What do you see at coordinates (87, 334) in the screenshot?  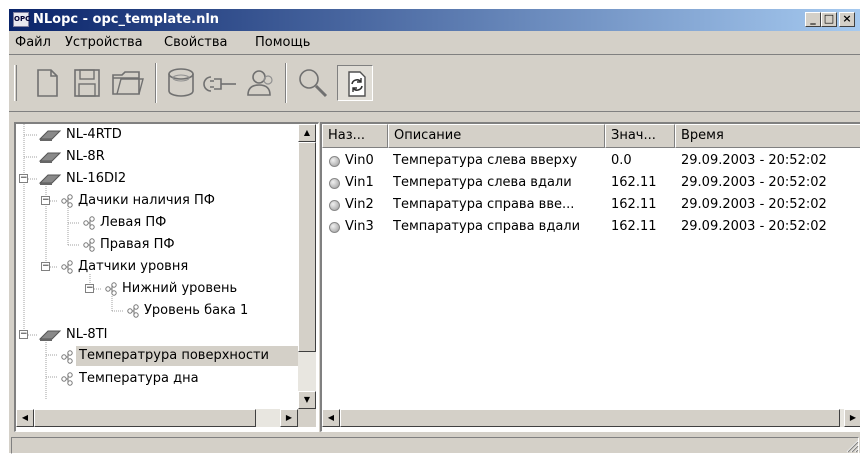 I see `tree-item-label: NL-8TI` at bounding box center [87, 334].